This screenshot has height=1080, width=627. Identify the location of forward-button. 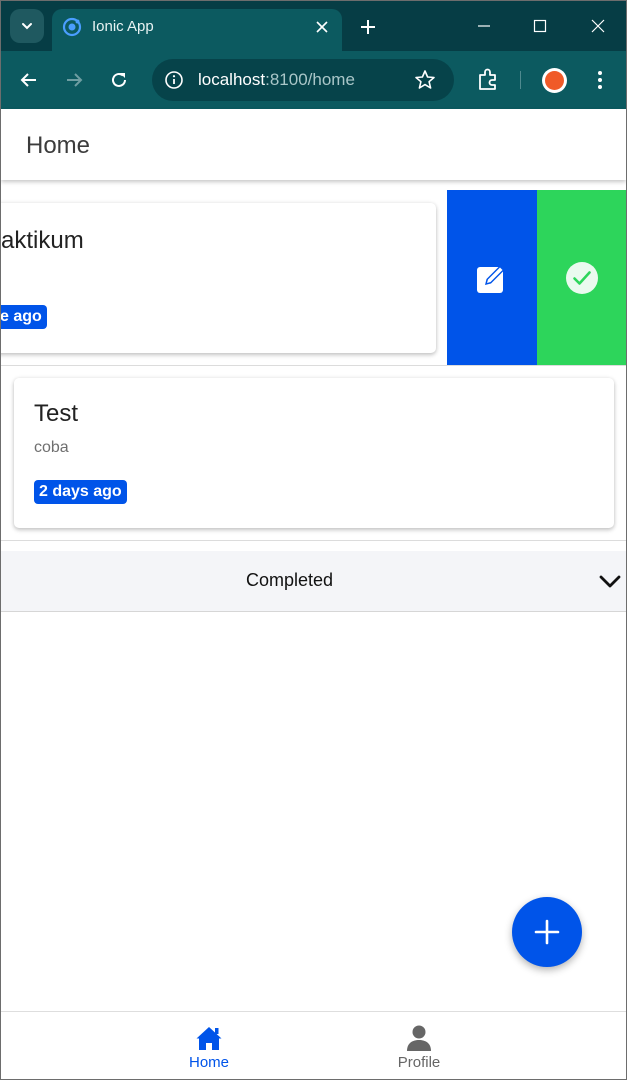
(74, 80).